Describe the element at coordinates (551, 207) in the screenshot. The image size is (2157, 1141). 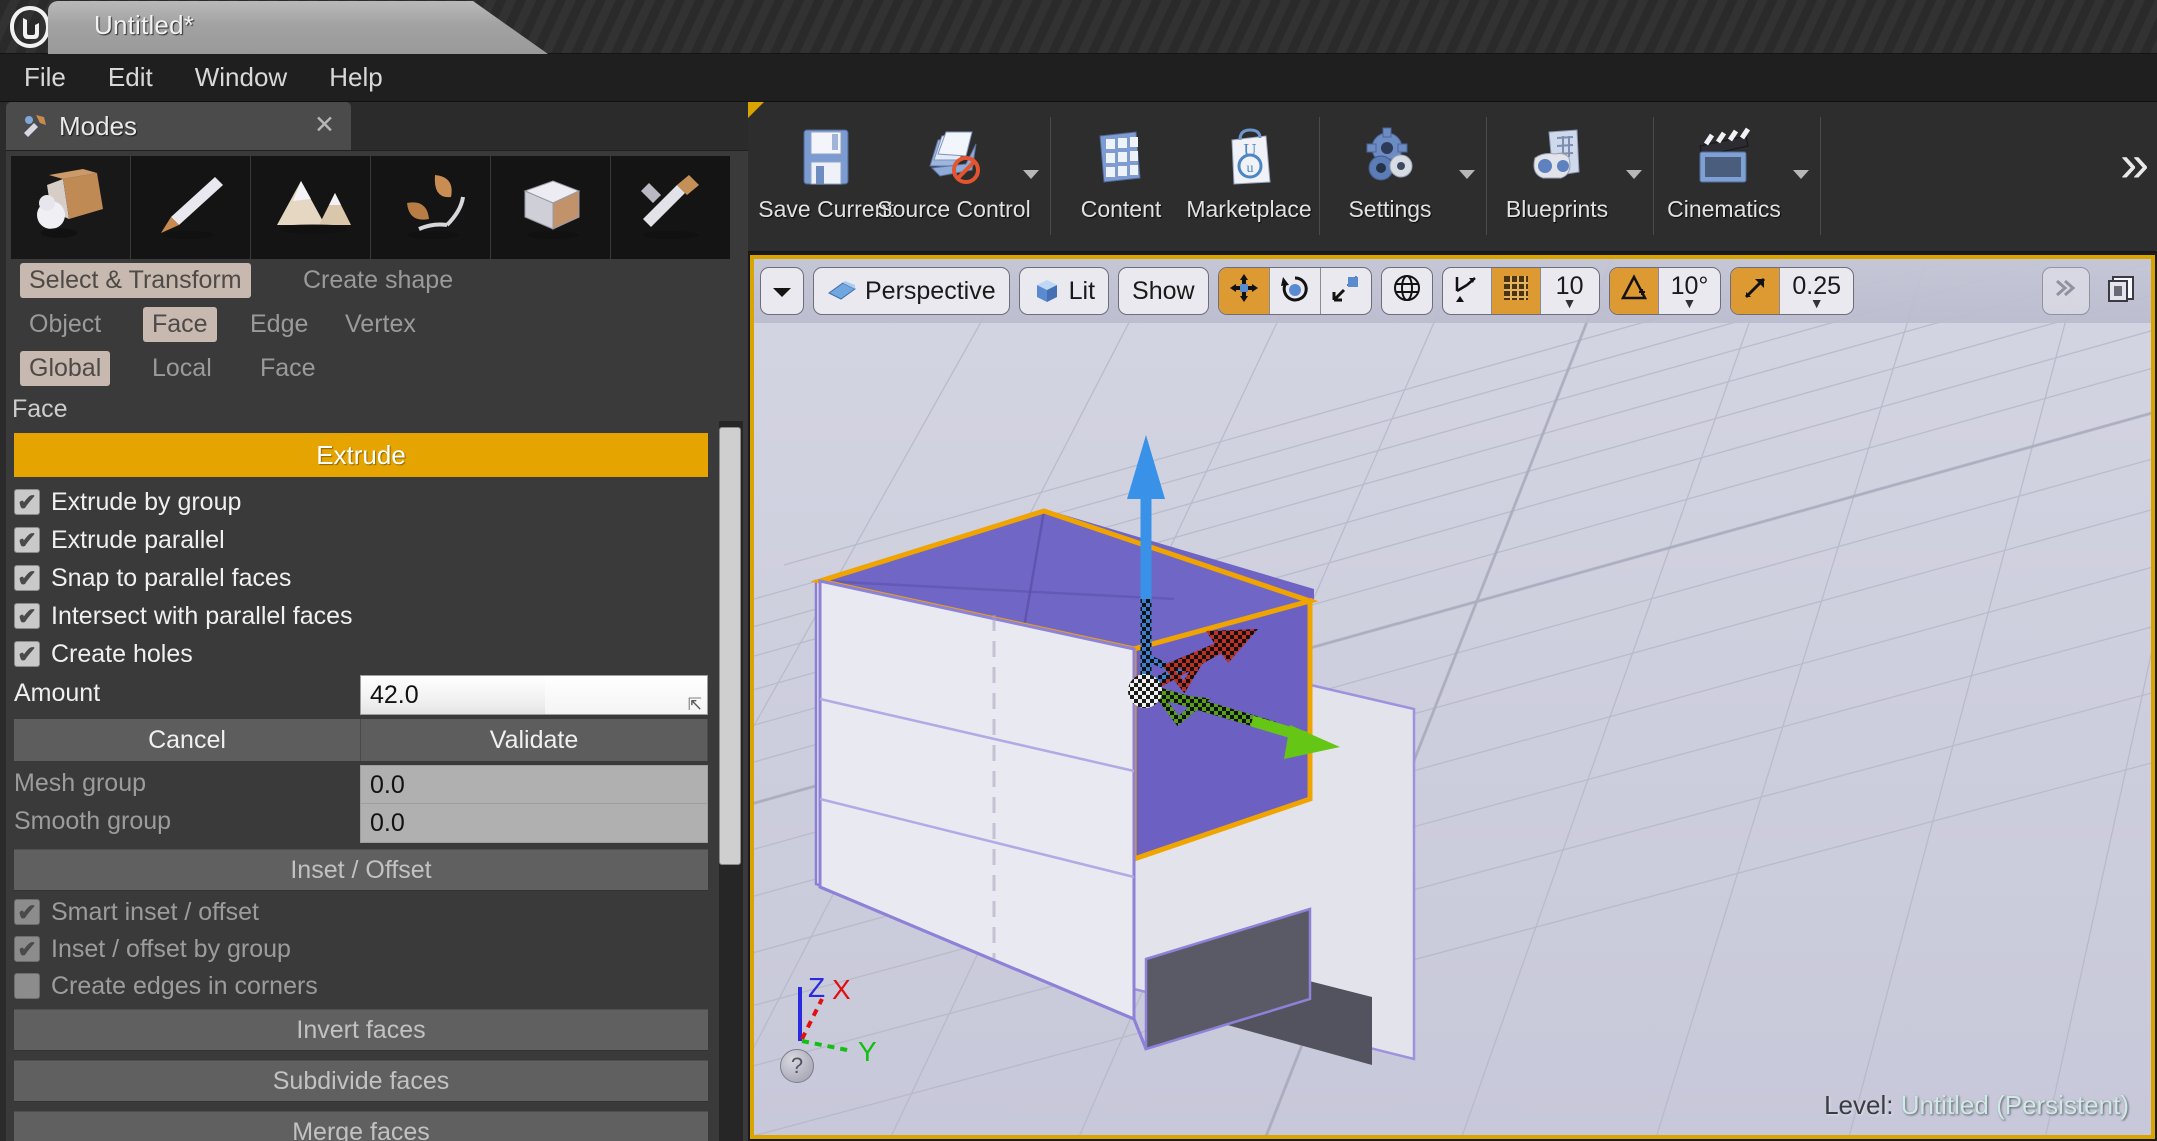
I see `geometry-editing-mode-button` at that location.